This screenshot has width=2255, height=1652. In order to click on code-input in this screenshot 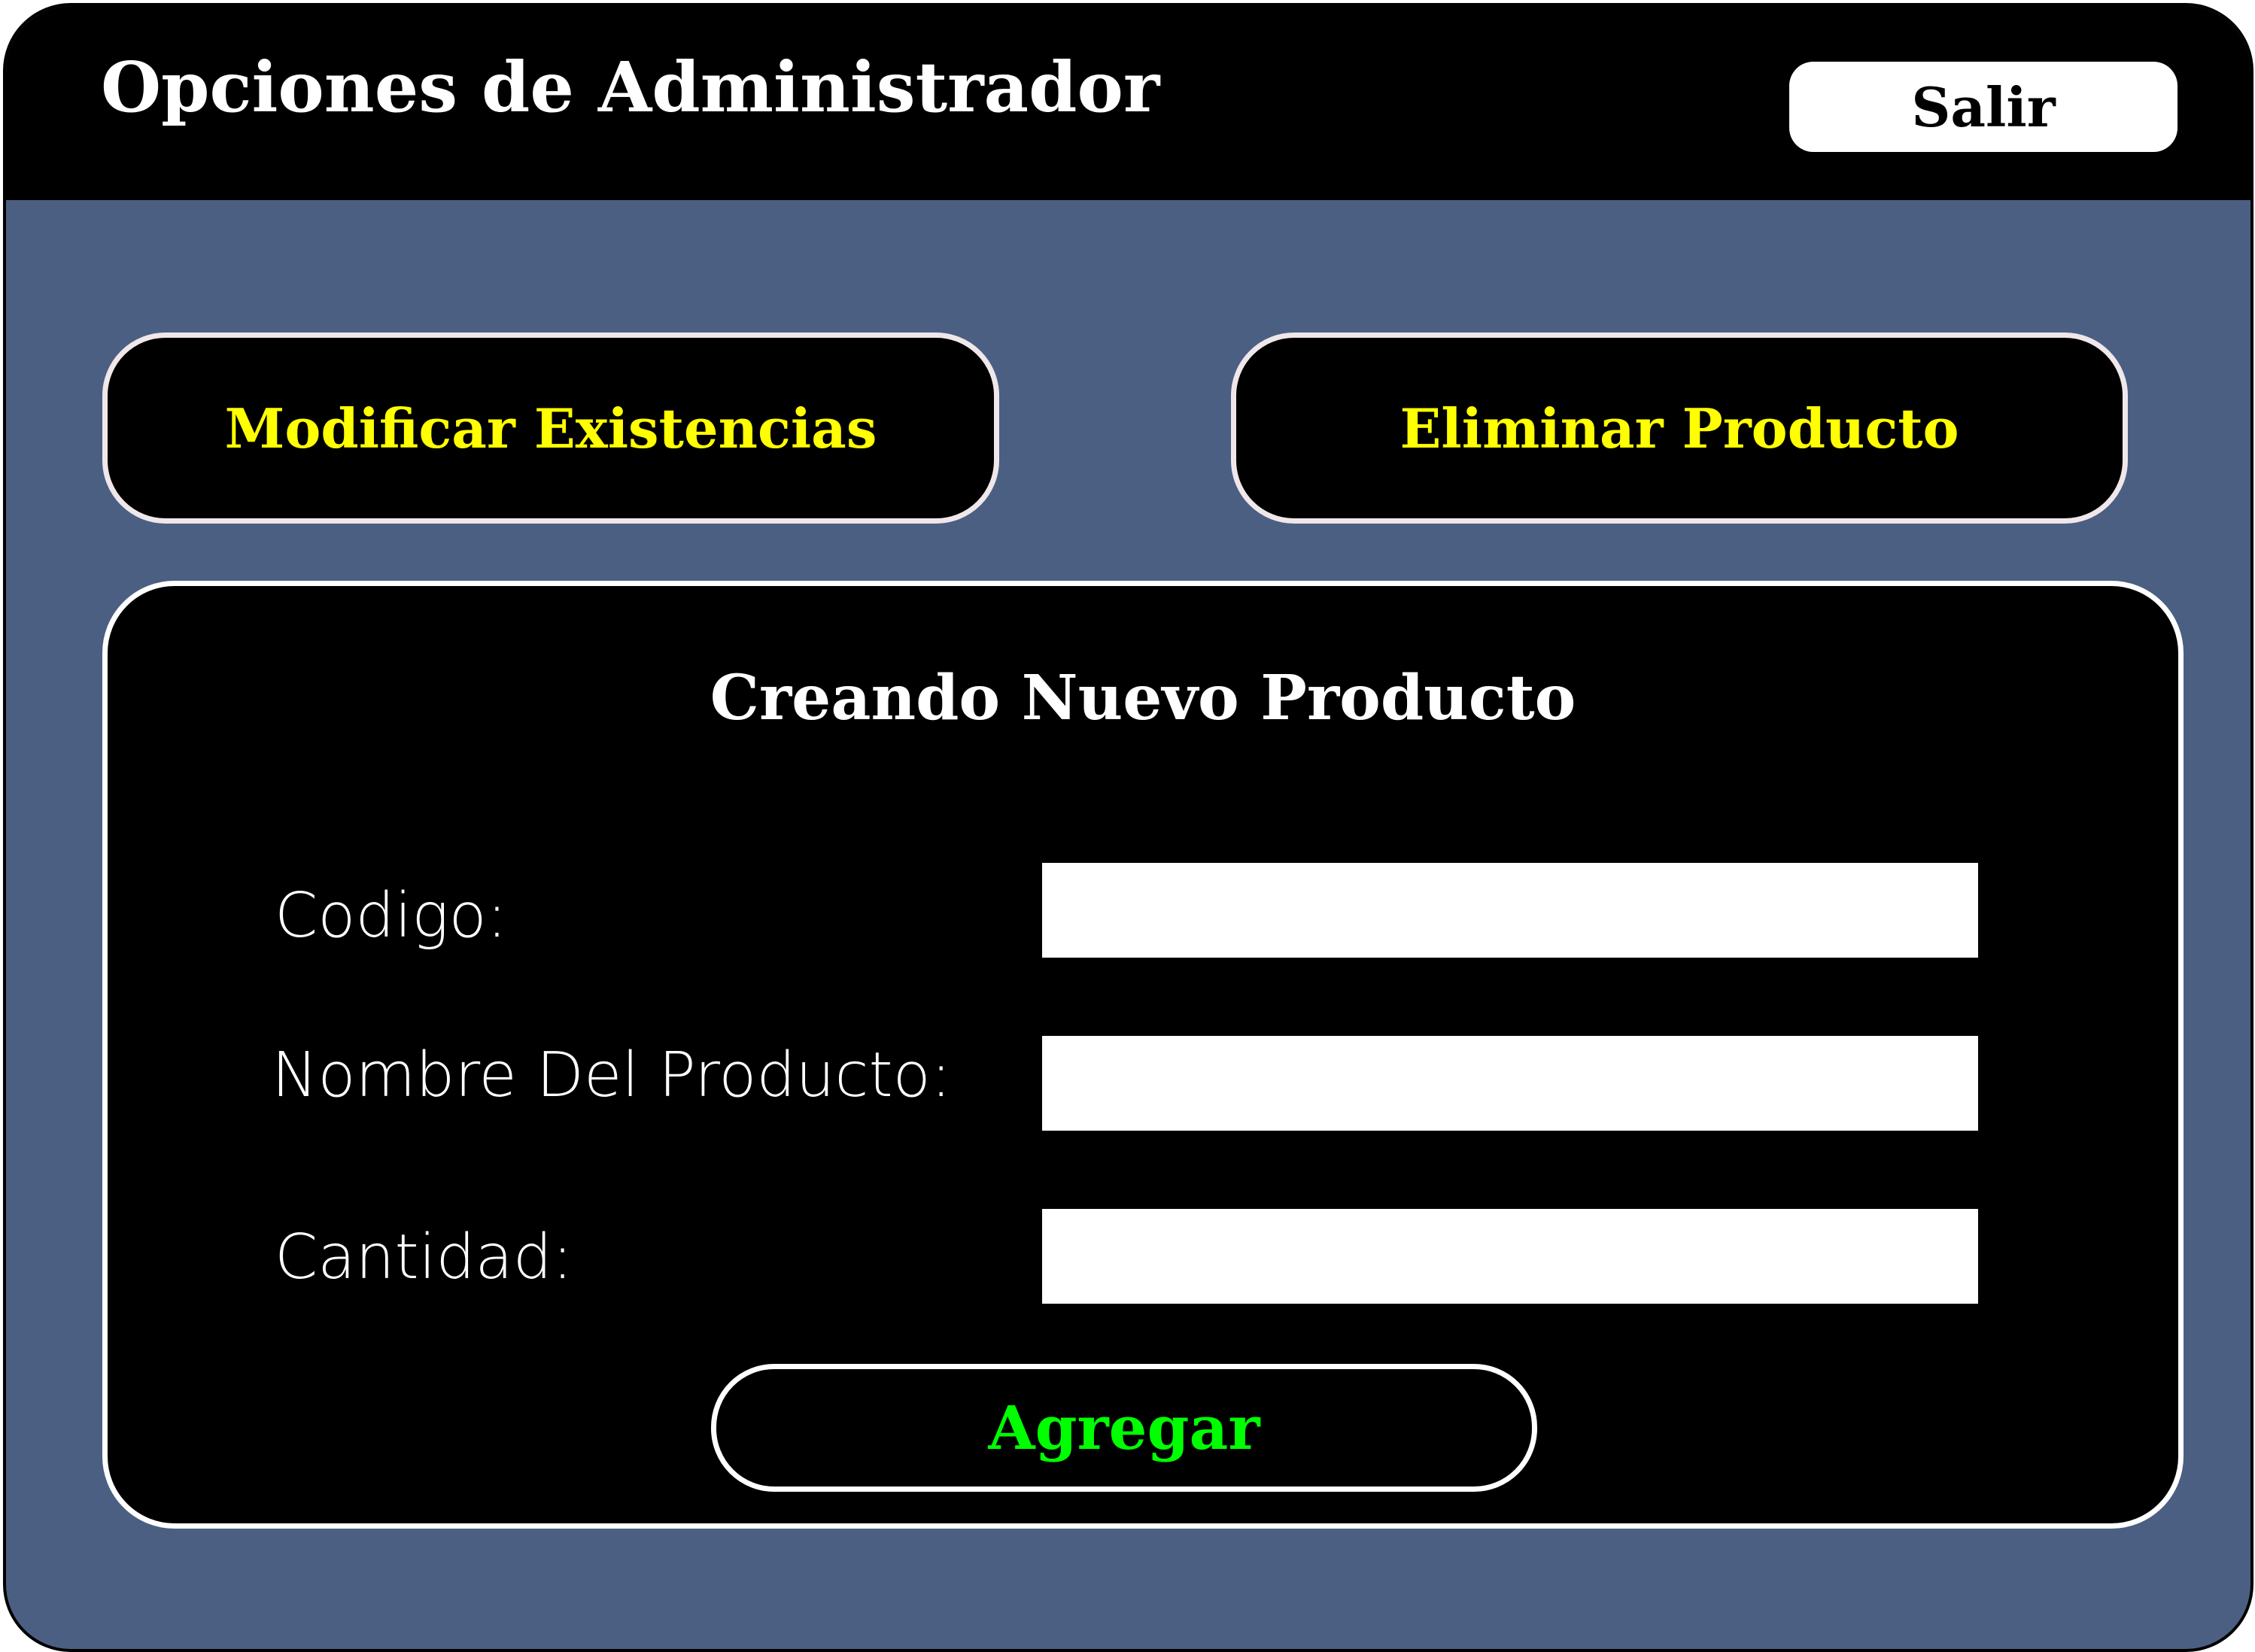, I will do `click(1510, 910)`.